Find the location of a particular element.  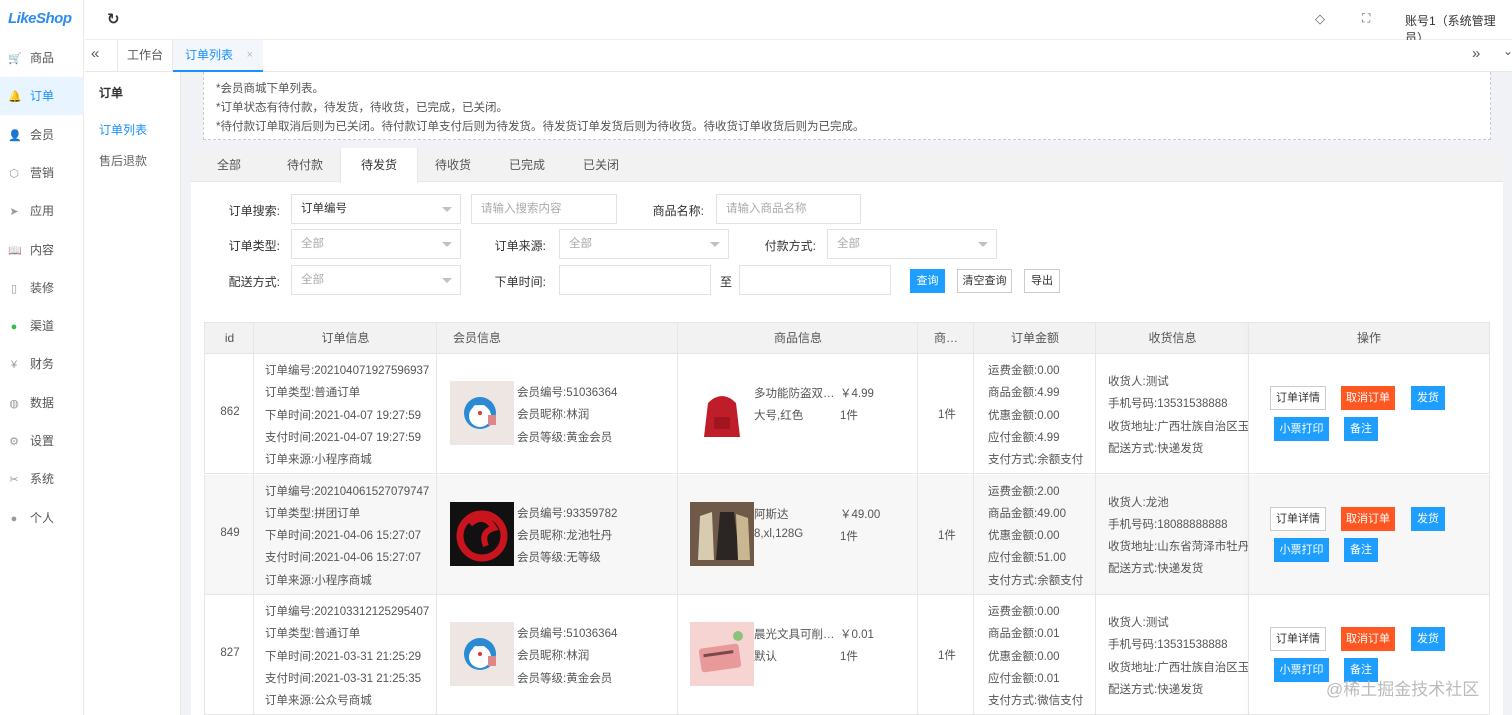

col-id: id is located at coordinates (229, 338).